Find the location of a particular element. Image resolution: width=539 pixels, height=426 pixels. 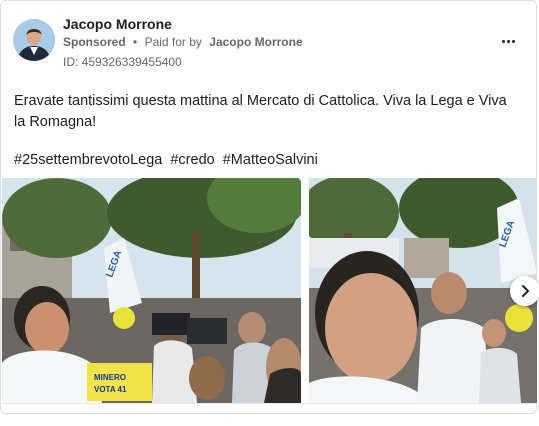

more-options-button is located at coordinates (508, 41).